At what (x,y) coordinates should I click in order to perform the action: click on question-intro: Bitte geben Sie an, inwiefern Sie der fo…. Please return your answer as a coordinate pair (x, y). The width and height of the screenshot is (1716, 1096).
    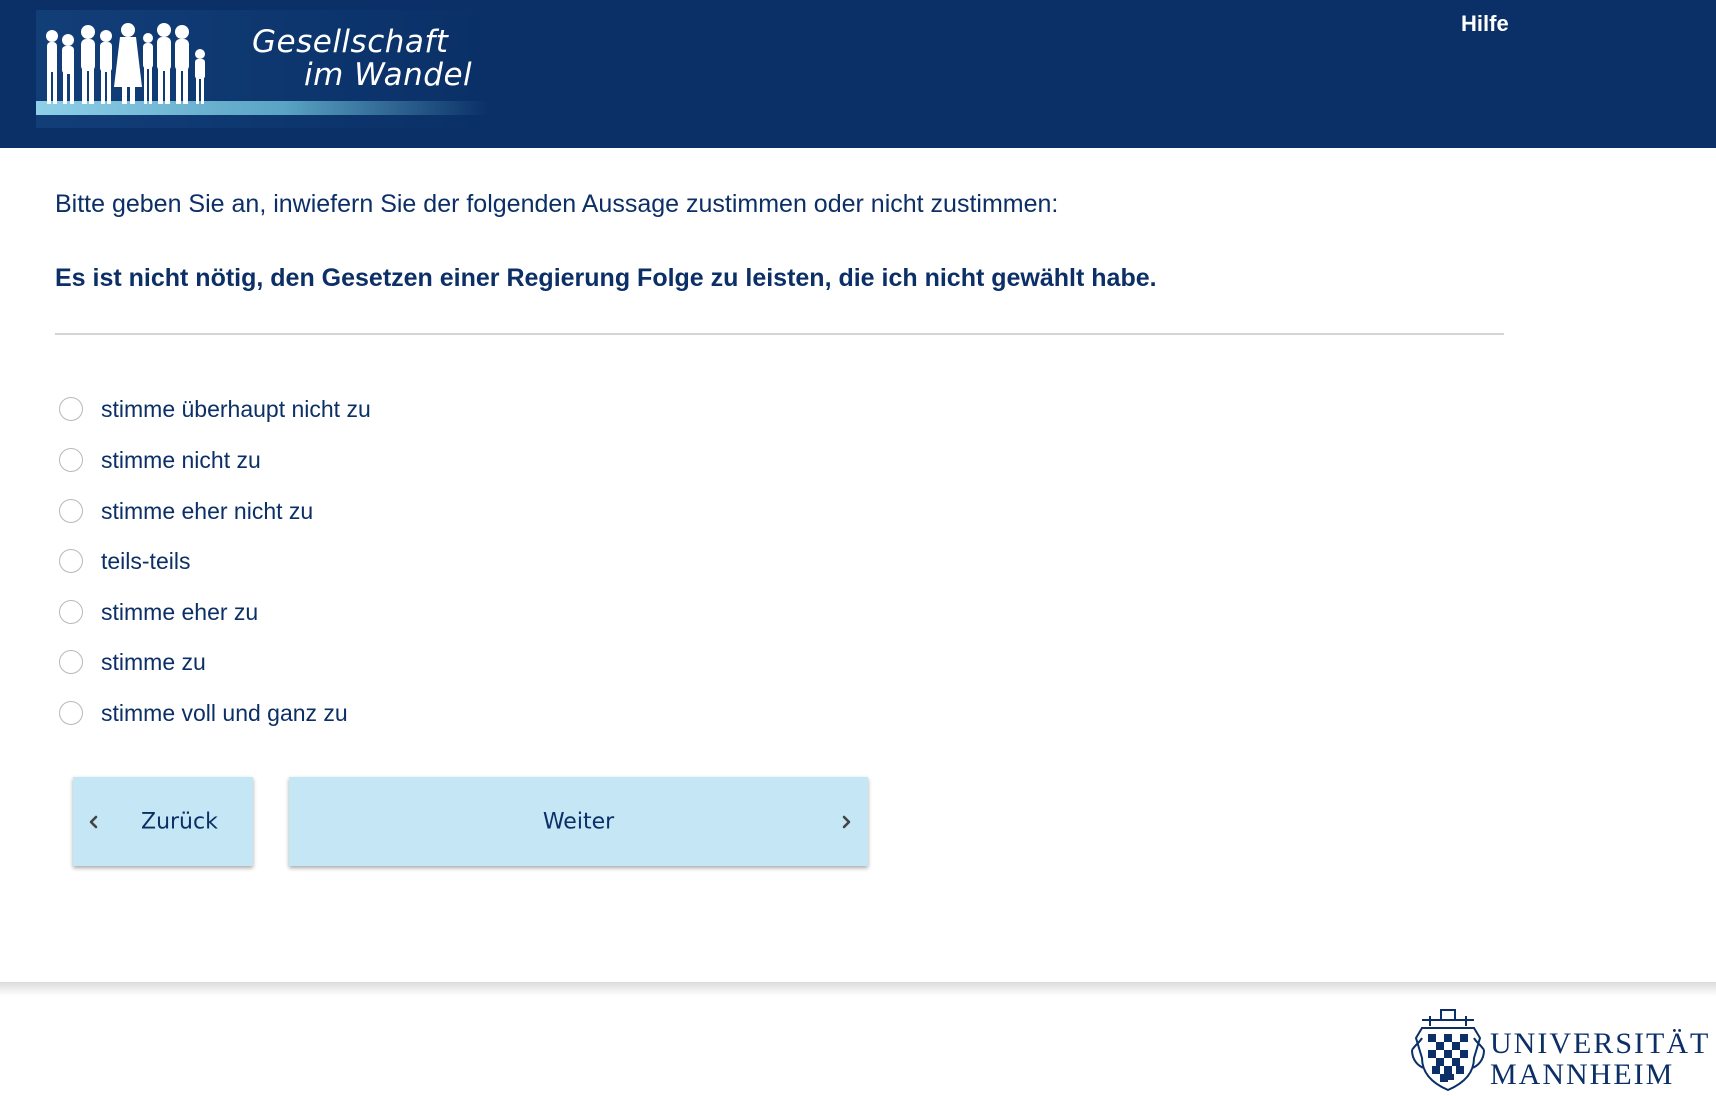
    Looking at the image, I should click on (557, 204).